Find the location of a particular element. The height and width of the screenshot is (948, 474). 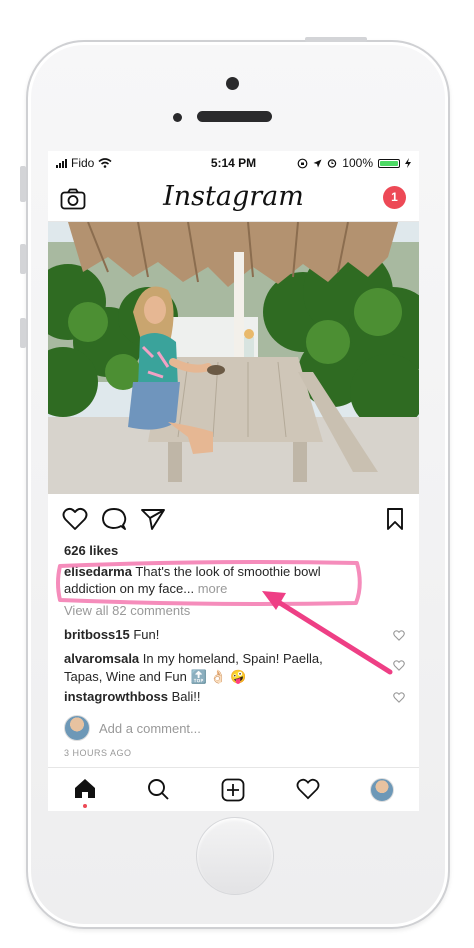

home-icon is located at coordinates (85, 788).